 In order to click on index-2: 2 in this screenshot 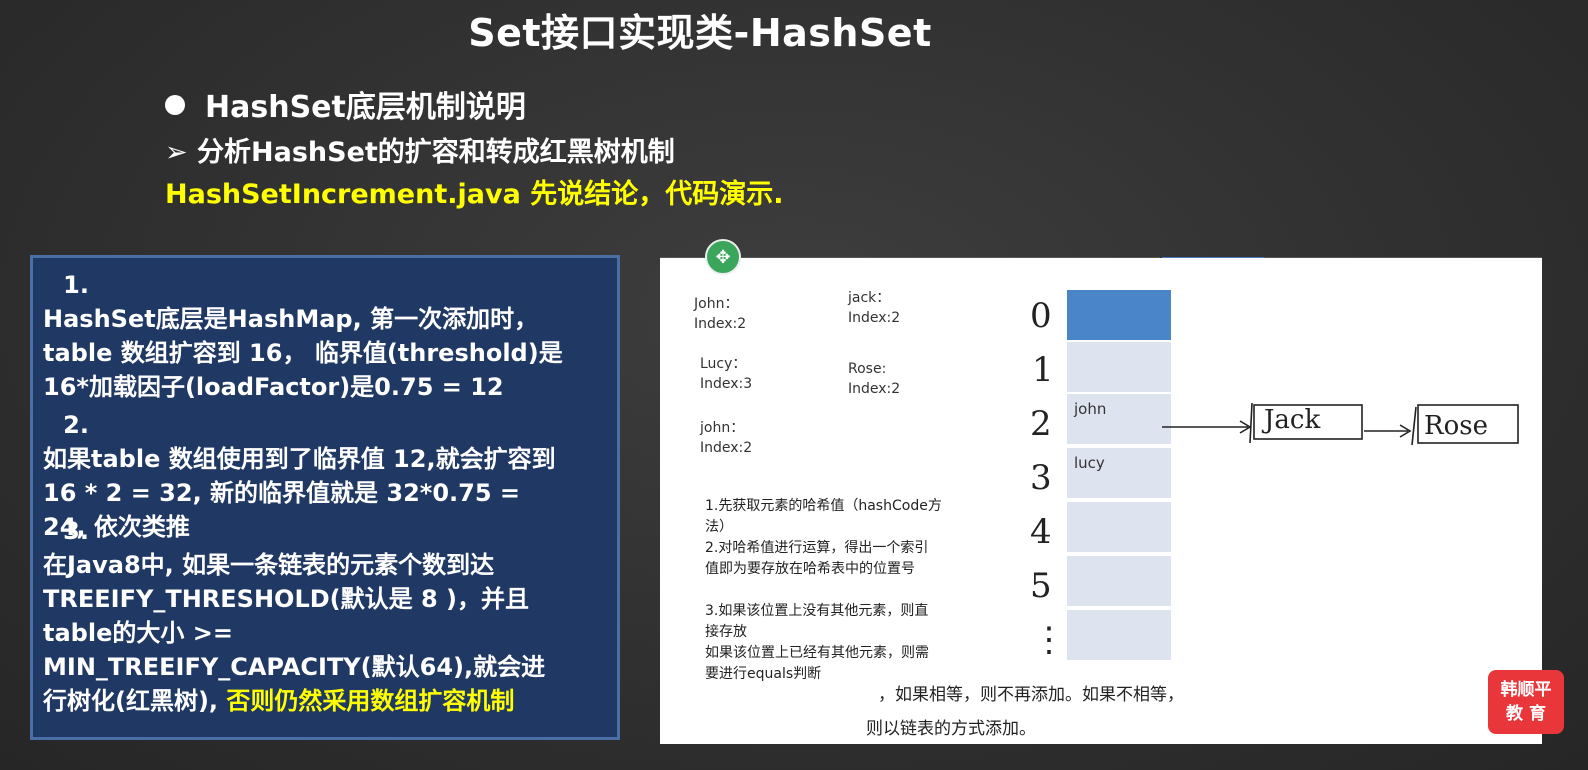, I will do `click(1041, 424)`.